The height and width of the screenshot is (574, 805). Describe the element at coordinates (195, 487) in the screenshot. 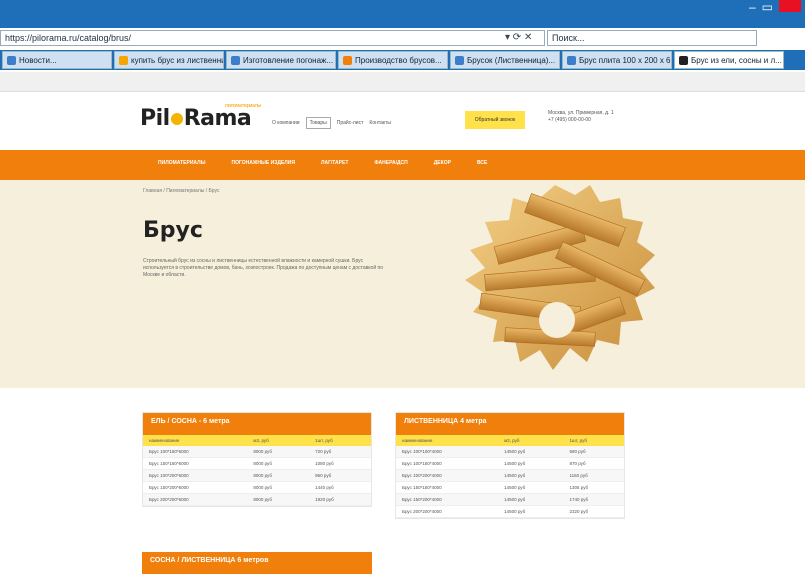

I see `table-cell: Брус 150*200*6000` at that location.